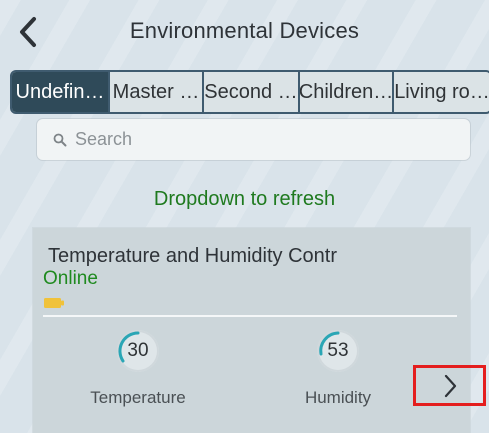  I want to click on chevron-right-icon, so click(450, 385).